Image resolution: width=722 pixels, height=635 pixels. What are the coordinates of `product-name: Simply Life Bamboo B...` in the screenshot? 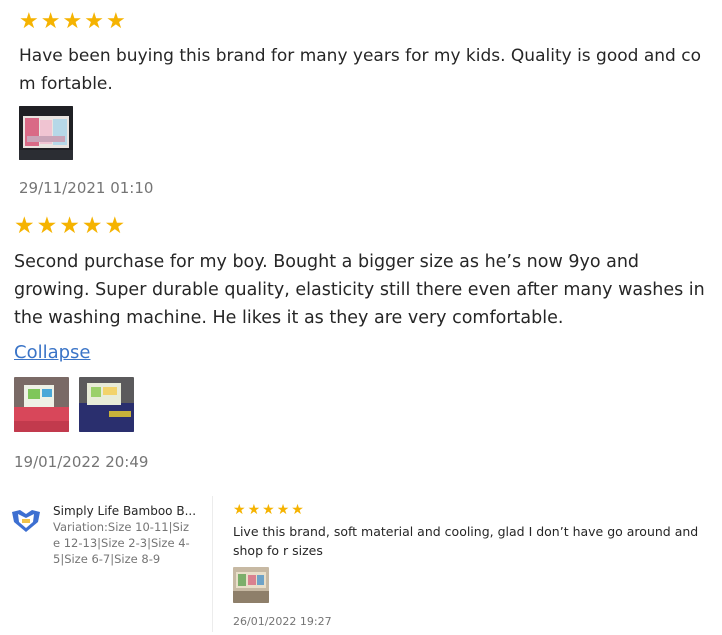 It's located at (125, 511).